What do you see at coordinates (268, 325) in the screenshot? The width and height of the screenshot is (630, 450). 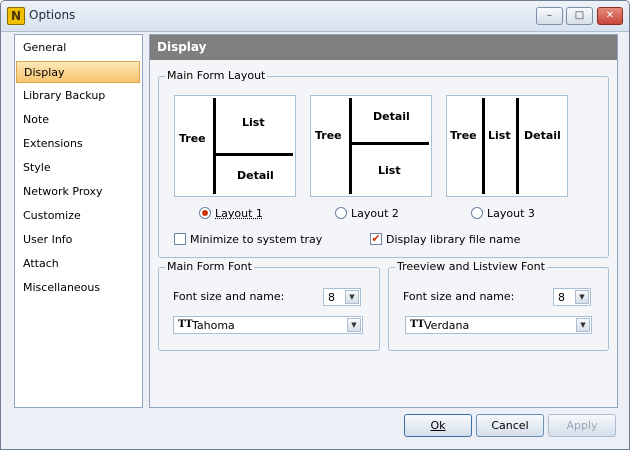 I see `main-font-name-select: TT Tahoma ▼` at bounding box center [268, 325].